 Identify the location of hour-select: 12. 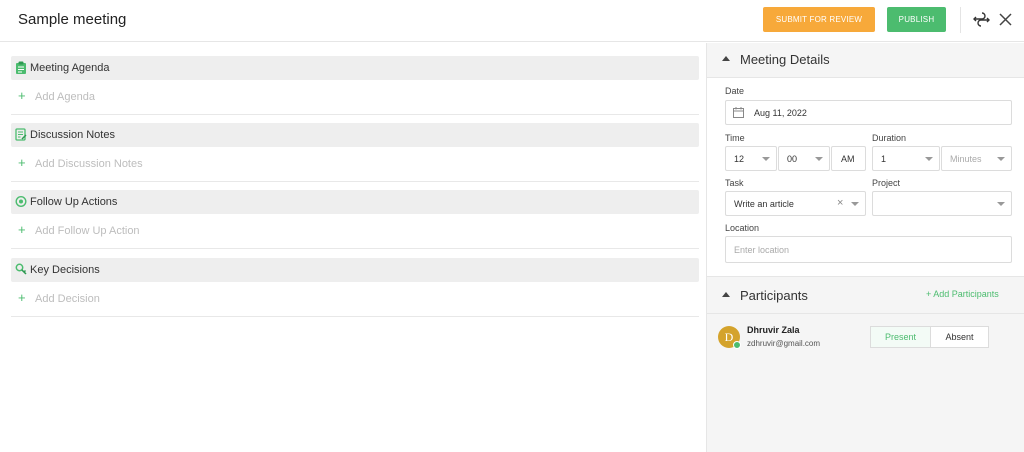
(751, 158).